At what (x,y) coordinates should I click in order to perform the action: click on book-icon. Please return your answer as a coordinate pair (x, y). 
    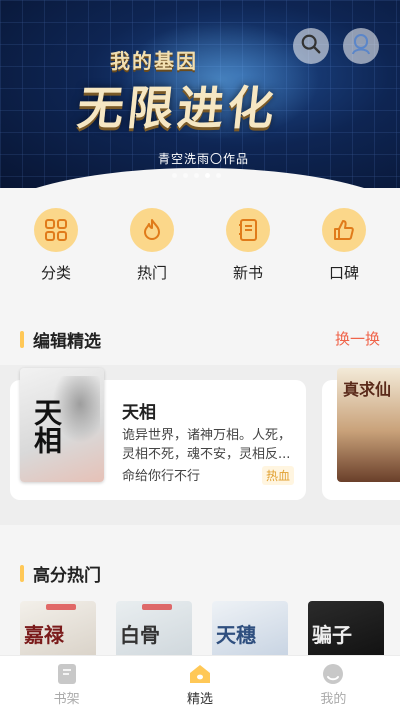
    Looking at the image, I should click on (248, 230).